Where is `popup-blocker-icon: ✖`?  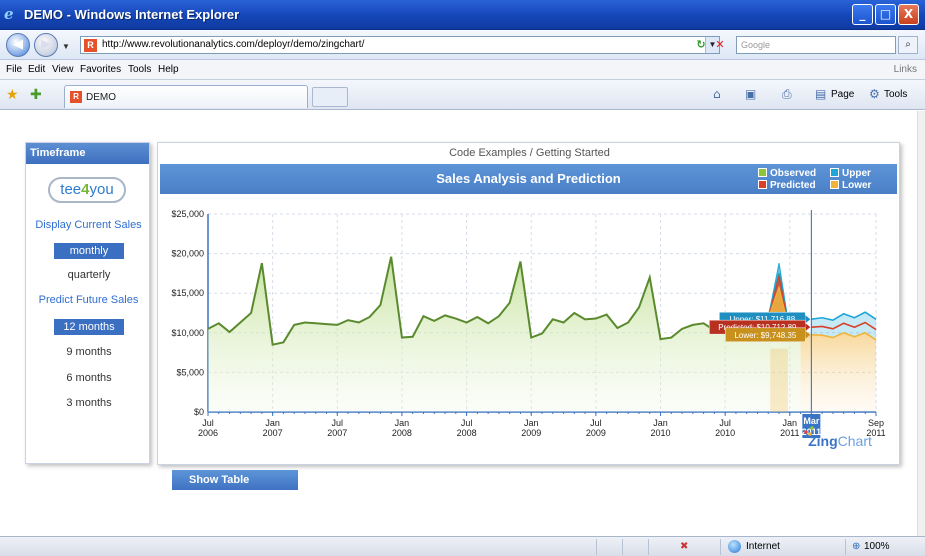 popup-blocker-icon: ✖ is located at coordinates (684, 546).